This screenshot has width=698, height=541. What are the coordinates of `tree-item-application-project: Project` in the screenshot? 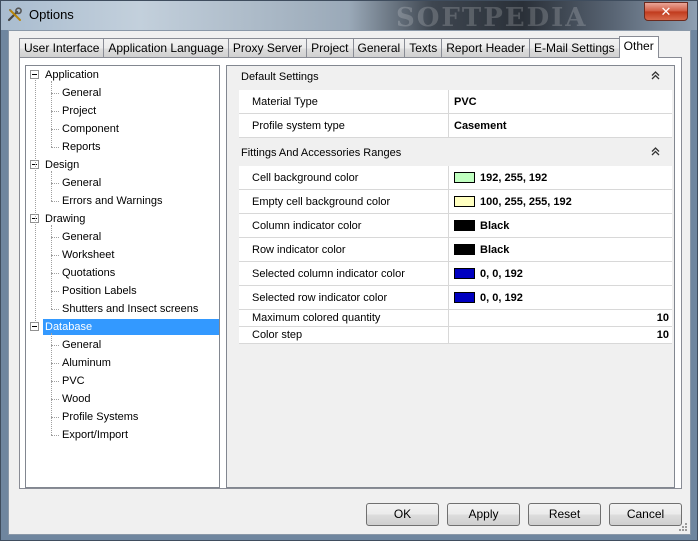 It's located at (79, 111).